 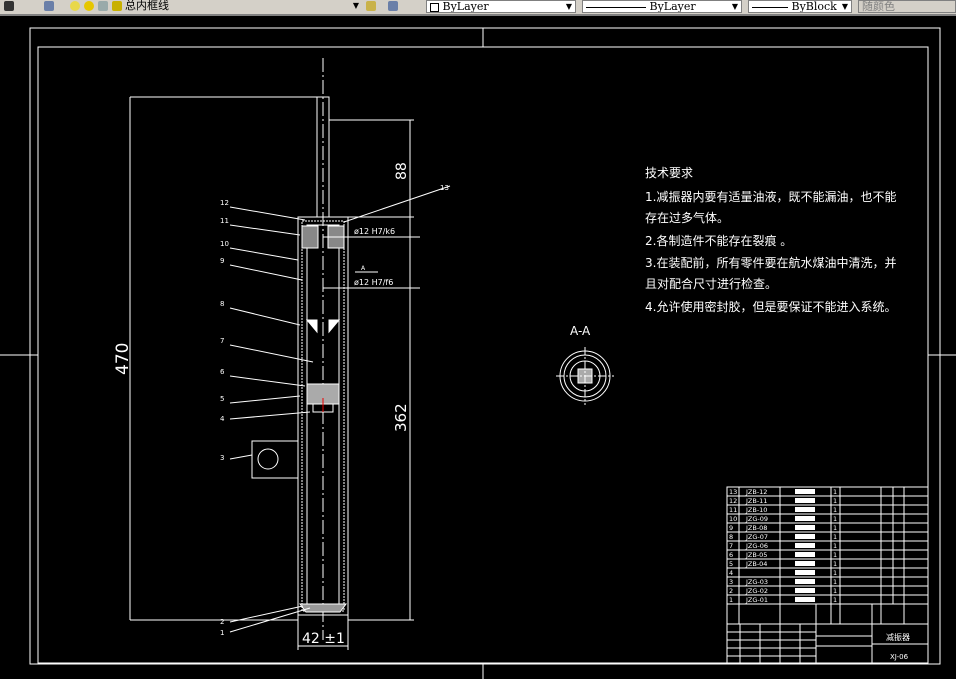 What do you see at coordinates (669, 173) in the screenshot?
I see `tech-req-title: 技术要求` at bounding box center [669, 173].